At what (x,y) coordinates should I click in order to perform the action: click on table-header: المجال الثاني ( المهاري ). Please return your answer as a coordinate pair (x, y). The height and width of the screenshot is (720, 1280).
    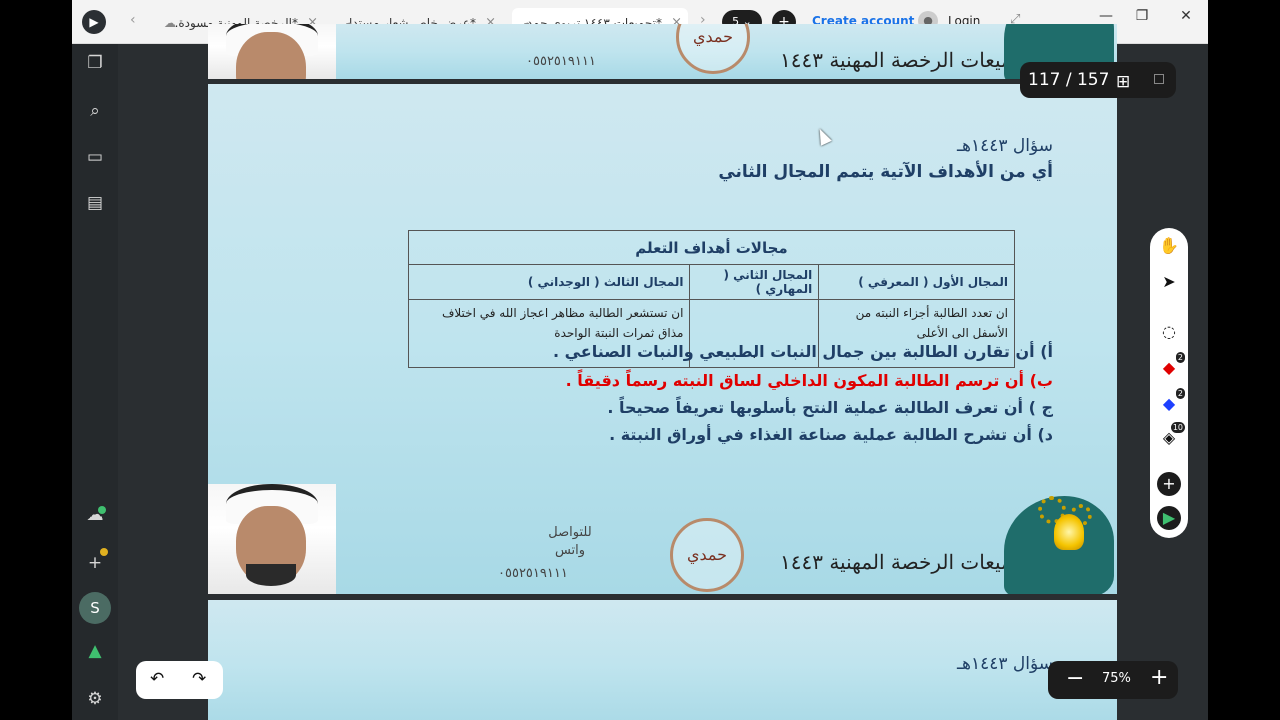
    Looking at the image, I should click on (754, 282).